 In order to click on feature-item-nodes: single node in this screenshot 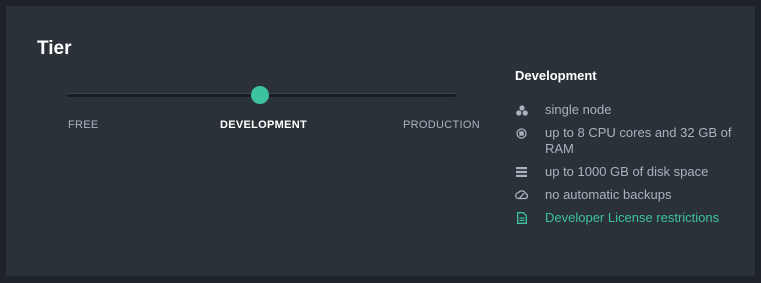, I will do `click(625, 110)`.